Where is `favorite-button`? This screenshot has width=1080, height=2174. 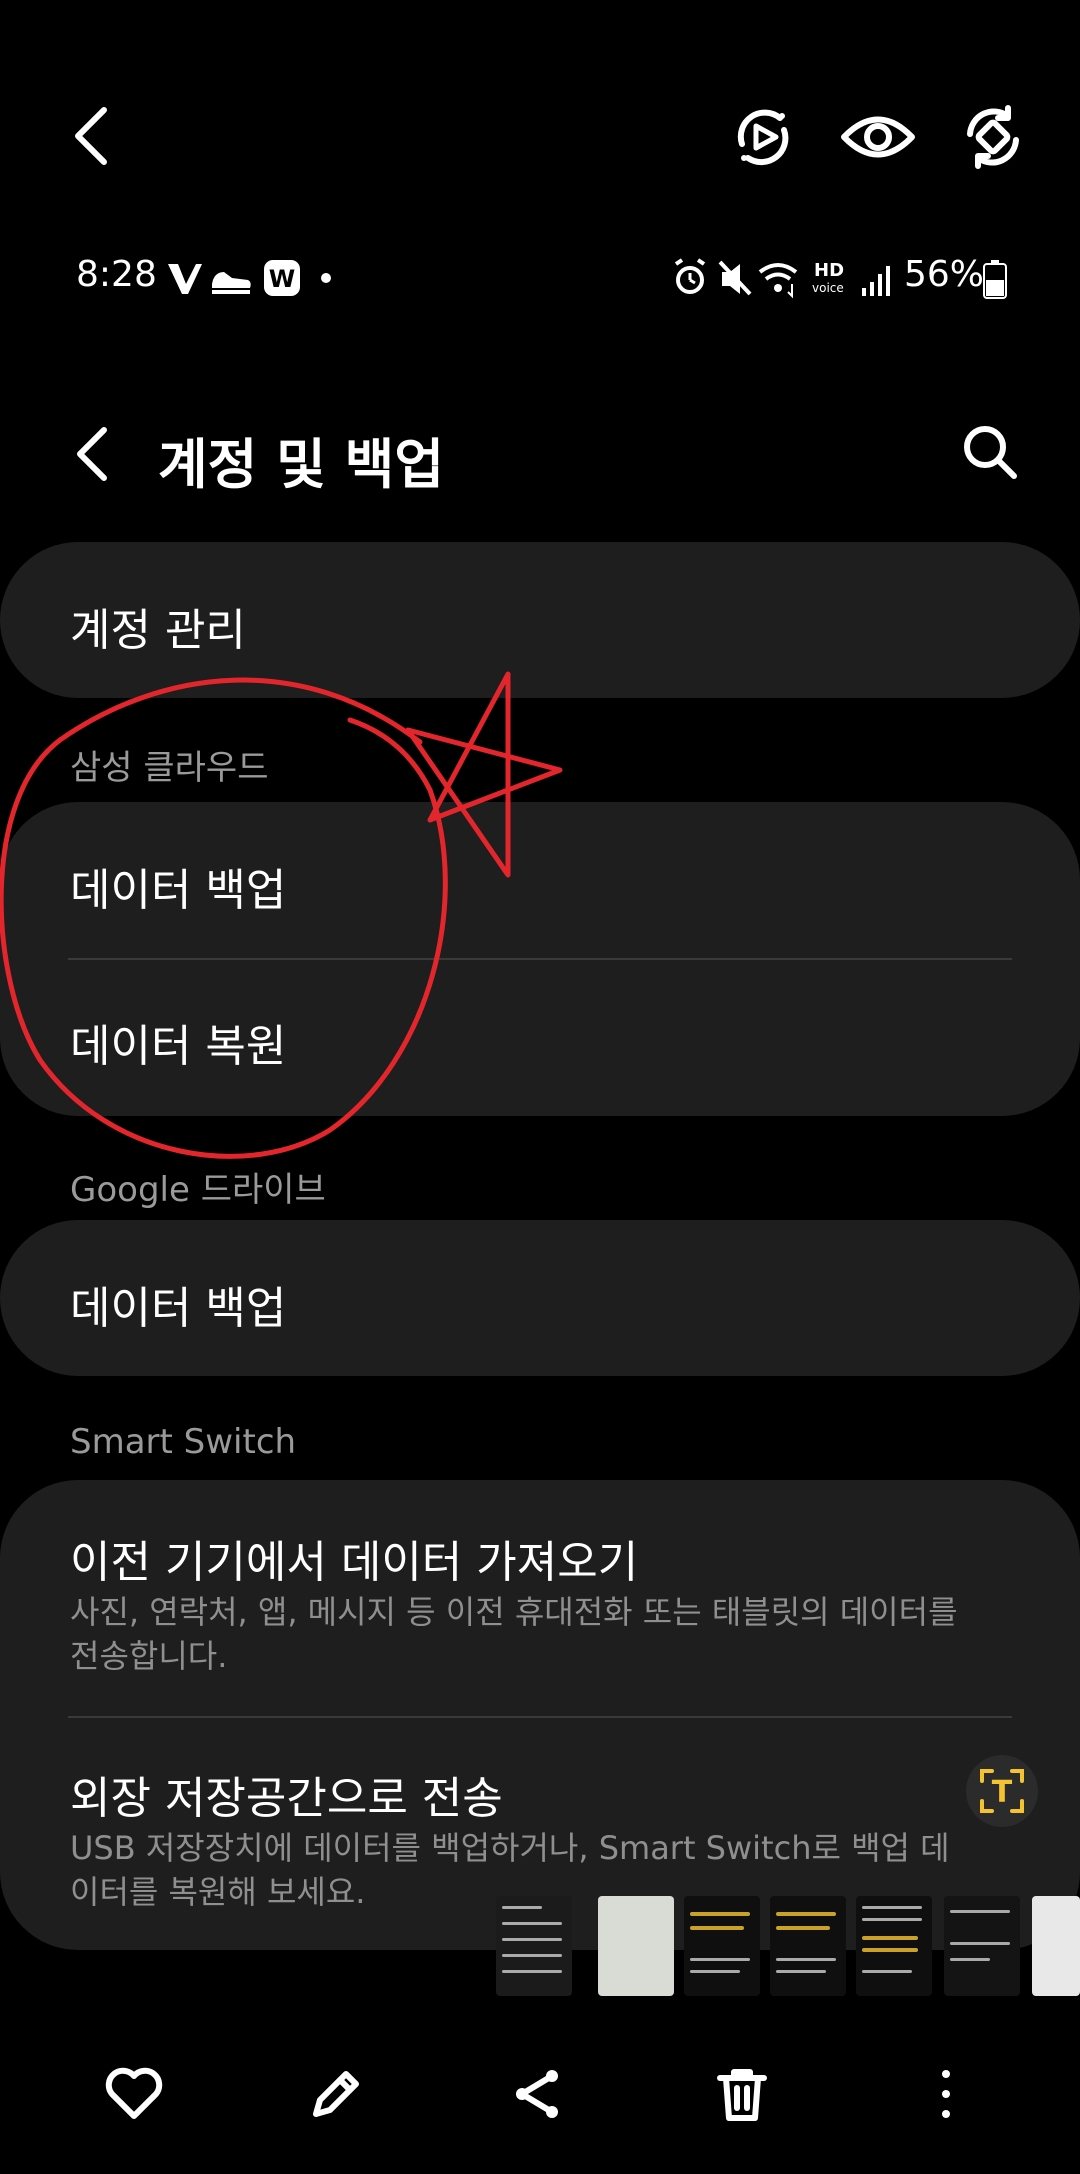 favorite-button is located at coordinates (134, 2094).